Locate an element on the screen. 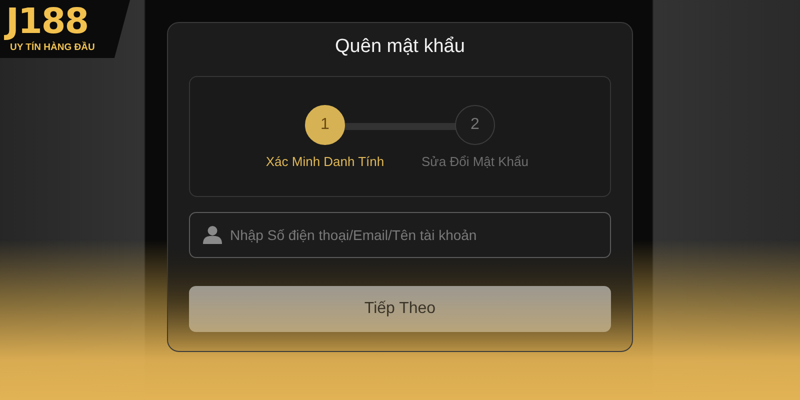 Image resolution: width=800 pixels, height=400 pixels. brand-tagline: UY TÍN HÀNG ĐẦU is located at coordinates (52, 47).